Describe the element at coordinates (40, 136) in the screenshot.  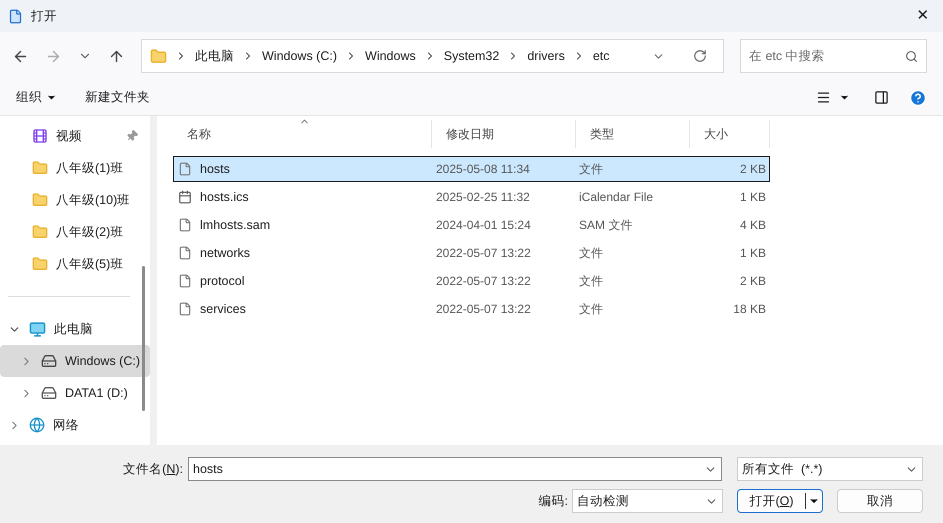
I see `video-icon` at that location.